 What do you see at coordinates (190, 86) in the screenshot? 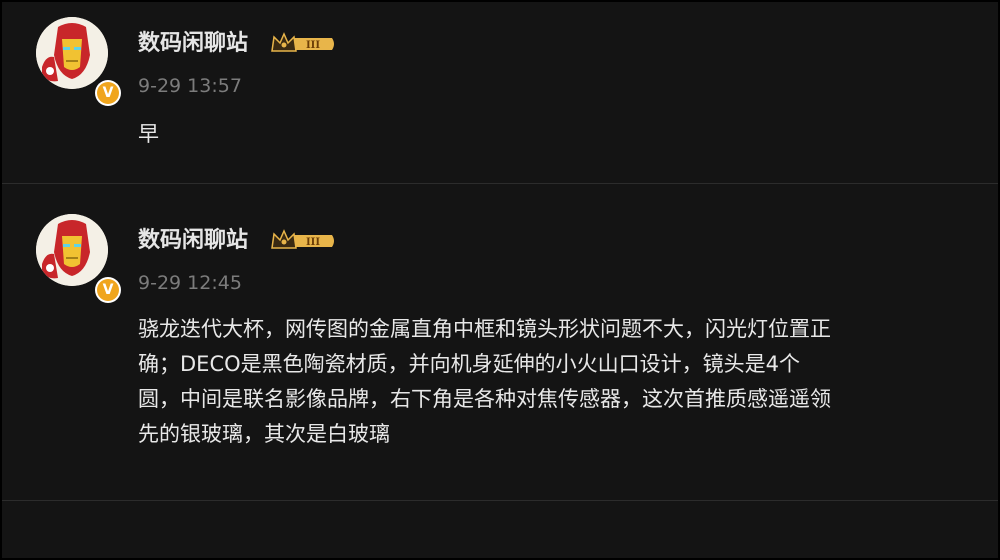
I see `post-timestamp: 9-29 13:57` at bounding box center [190, 86].